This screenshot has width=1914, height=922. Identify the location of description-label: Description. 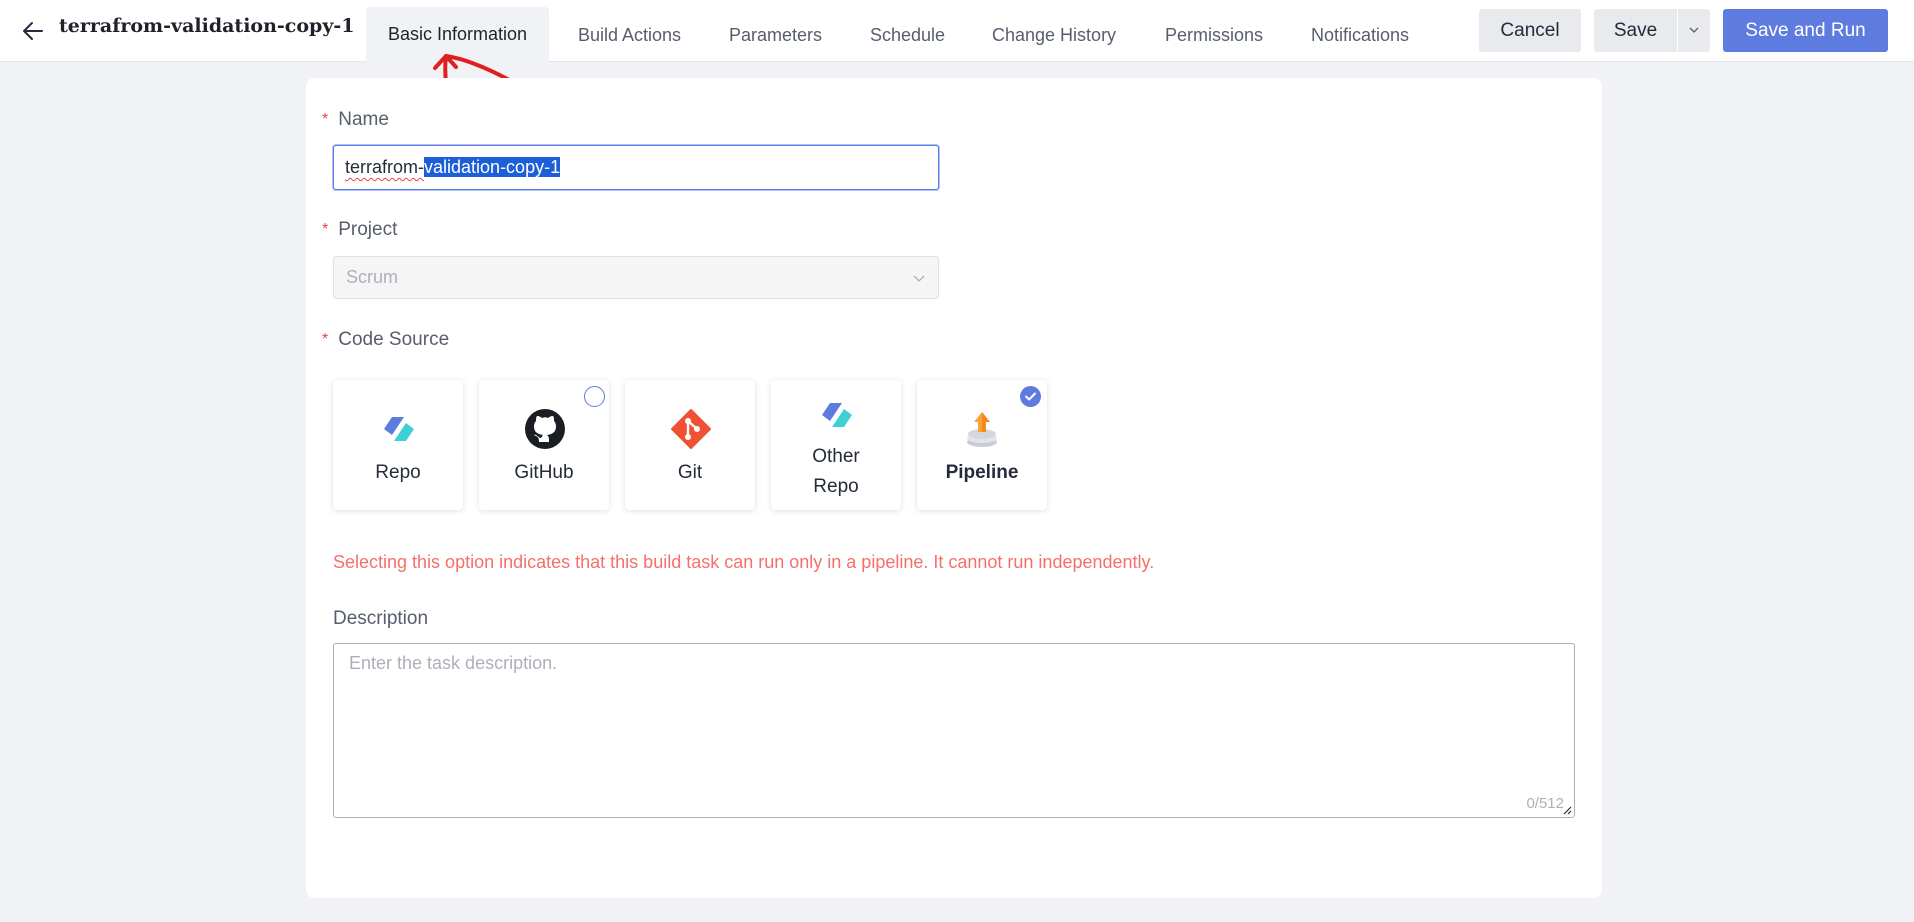
(381, 618).